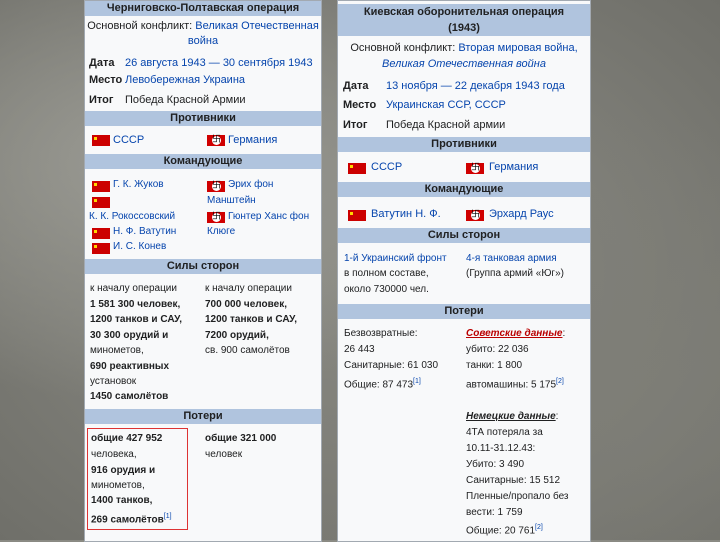 Image resolution: width=720 pixels, height=542 pixels. I want to click on forces-left-line: установок, so click(113, 381).